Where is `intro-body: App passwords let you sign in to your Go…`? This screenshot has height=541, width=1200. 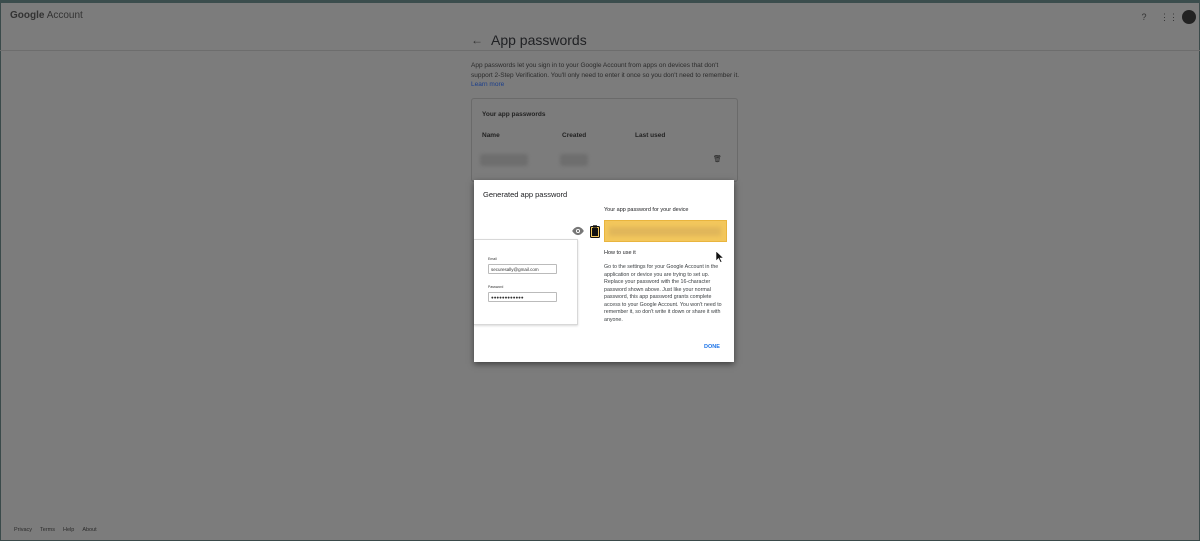
intro-body: App passwords let you sign in to your Go… is located at coordinates (605, 70).